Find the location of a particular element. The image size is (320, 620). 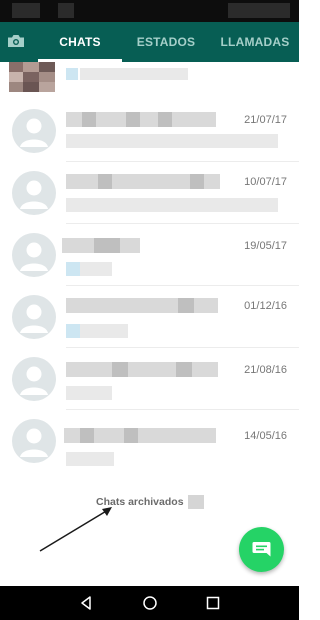

chat-bubble-icon is located at coordinates (261, 549).